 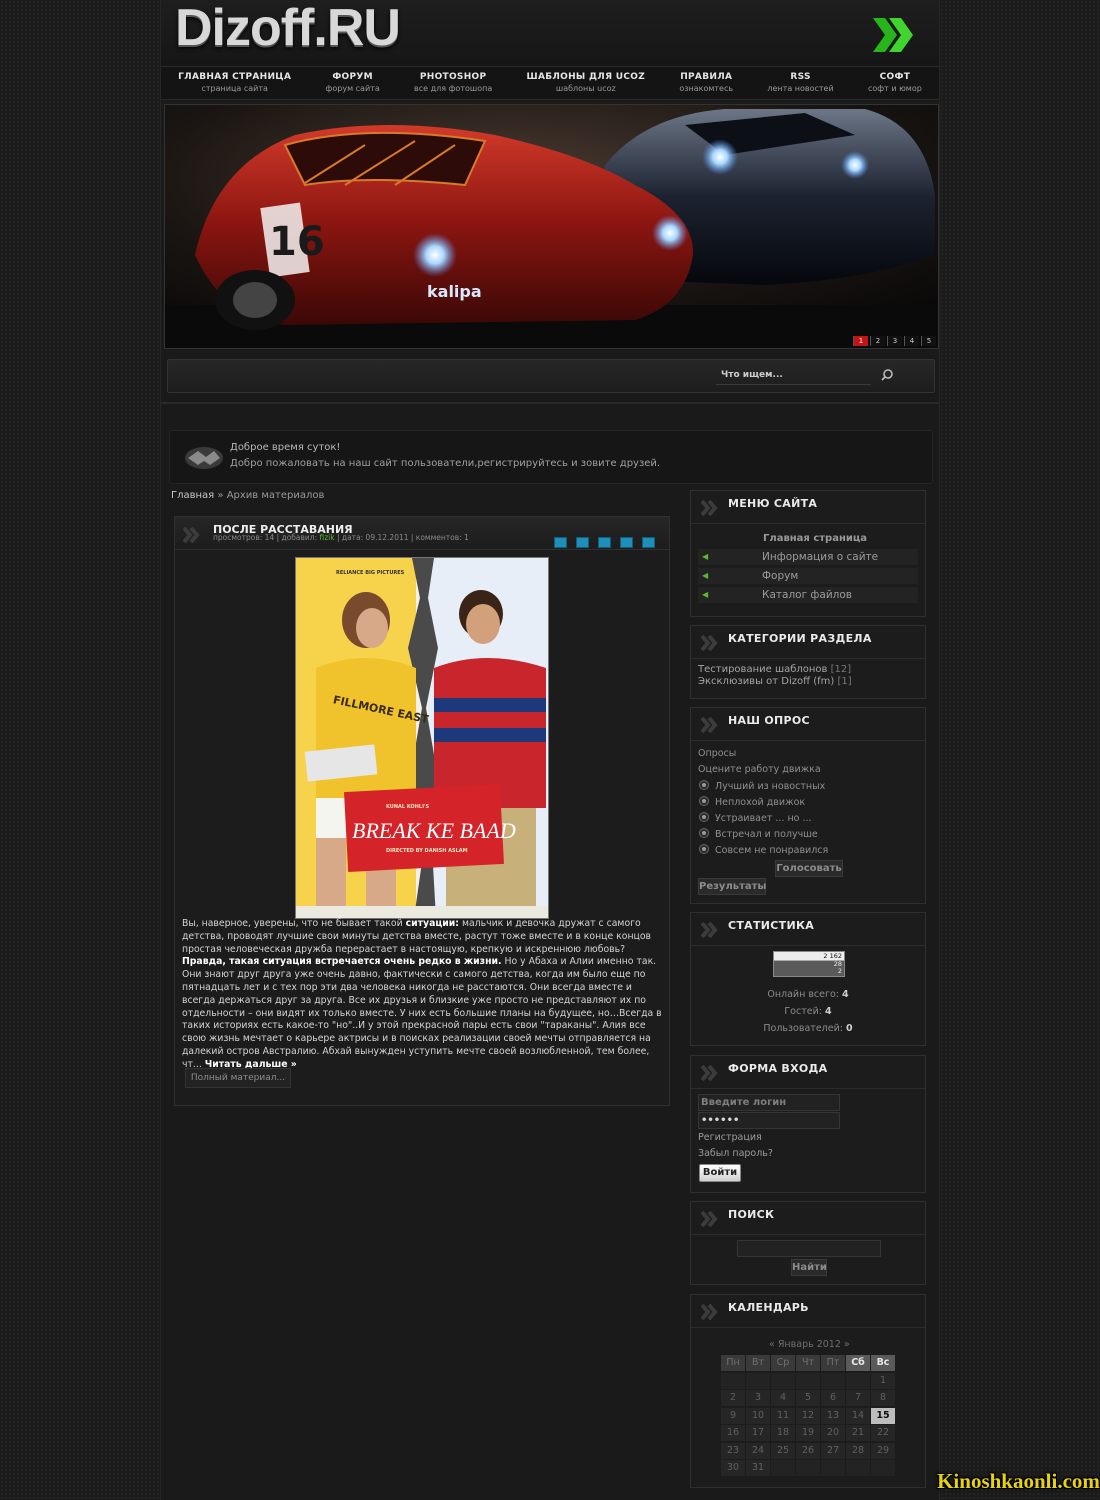 I want to click on nav-item: ПРАВИЛА ознакомтесь, so click(x=706, y=83).